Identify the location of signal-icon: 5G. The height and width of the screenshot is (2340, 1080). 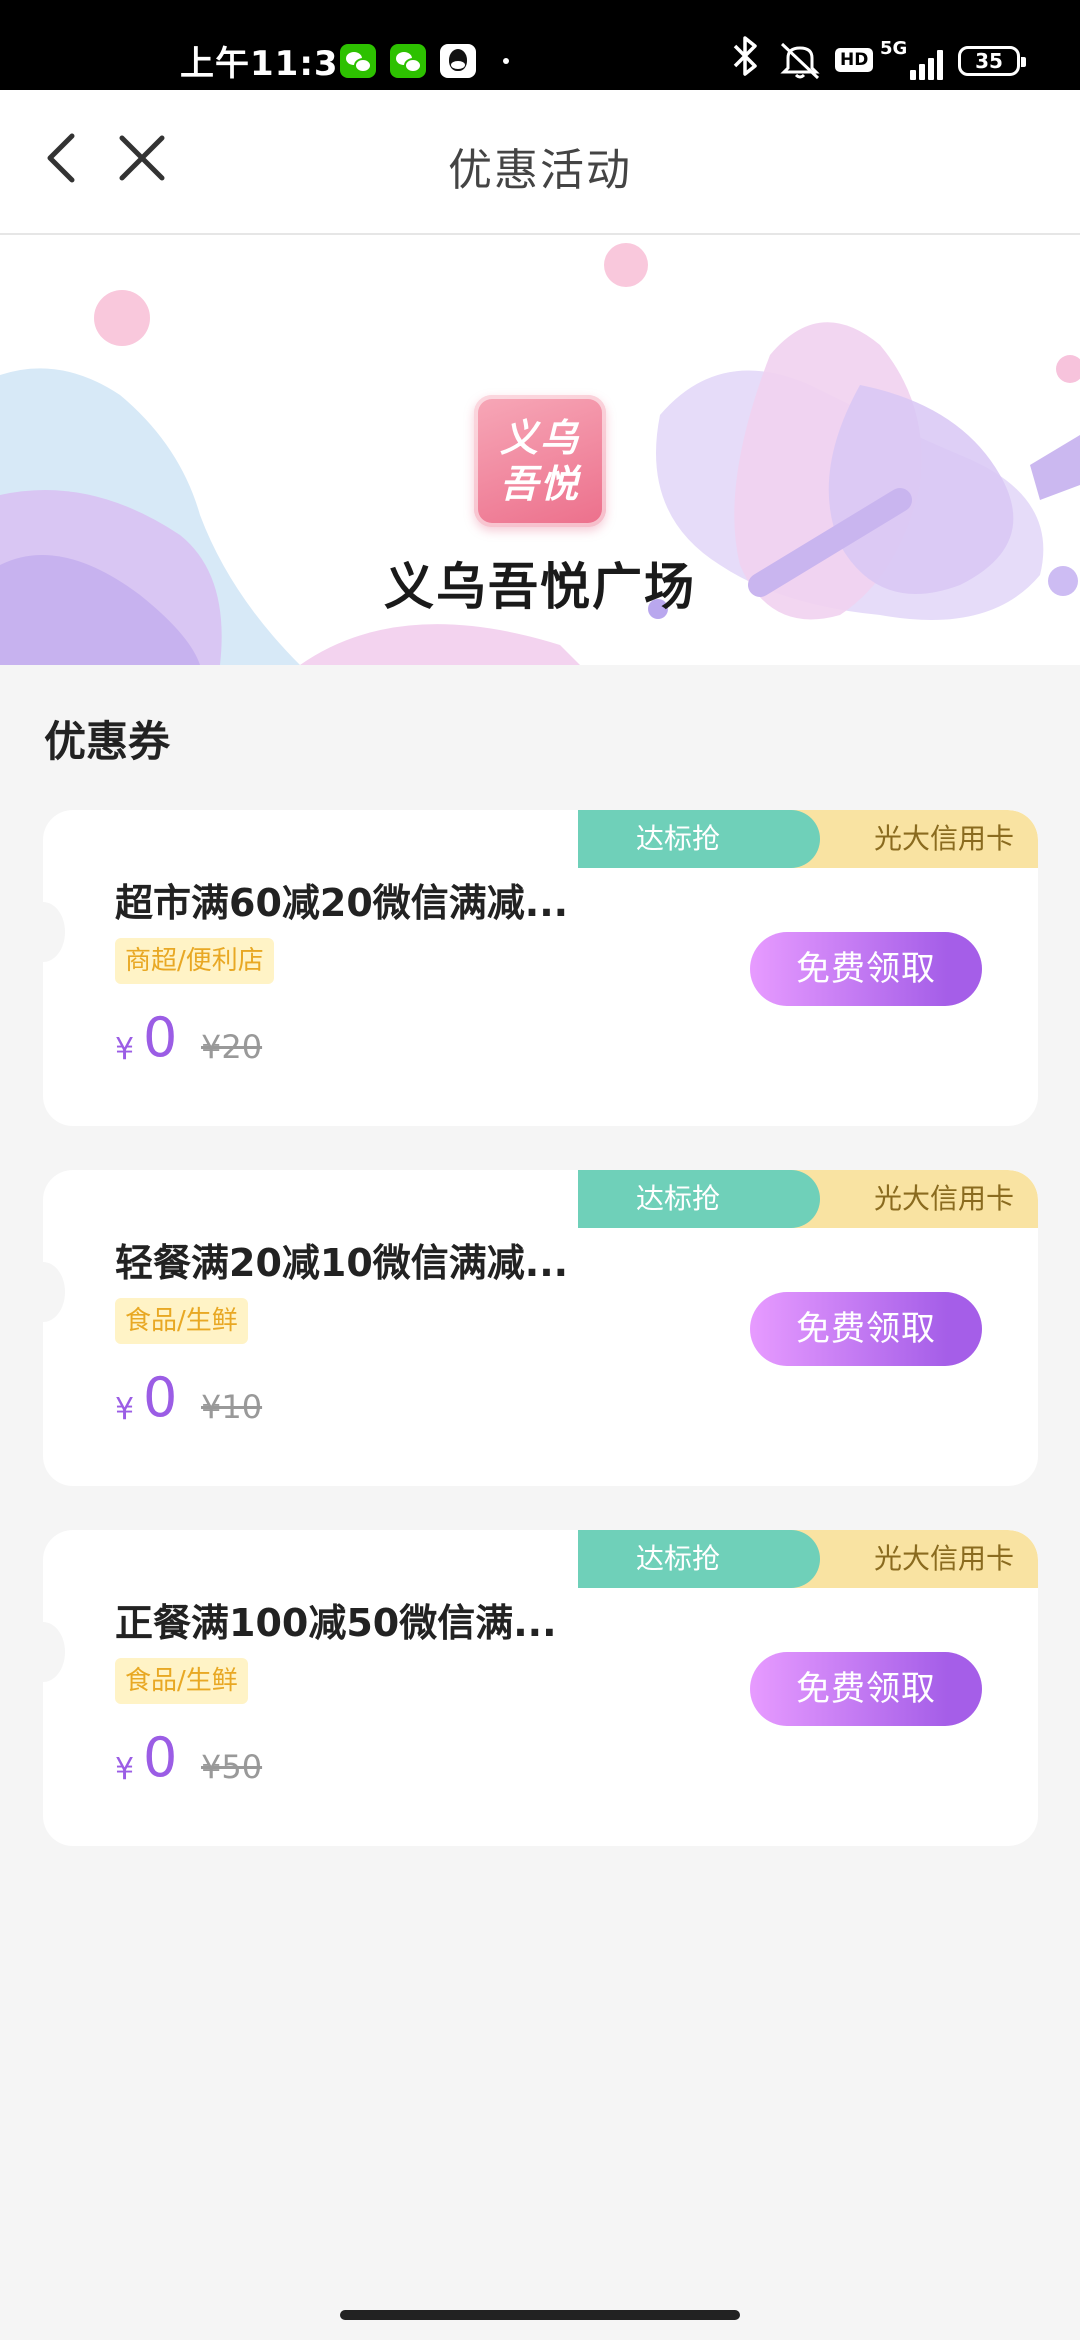
(913, 59).